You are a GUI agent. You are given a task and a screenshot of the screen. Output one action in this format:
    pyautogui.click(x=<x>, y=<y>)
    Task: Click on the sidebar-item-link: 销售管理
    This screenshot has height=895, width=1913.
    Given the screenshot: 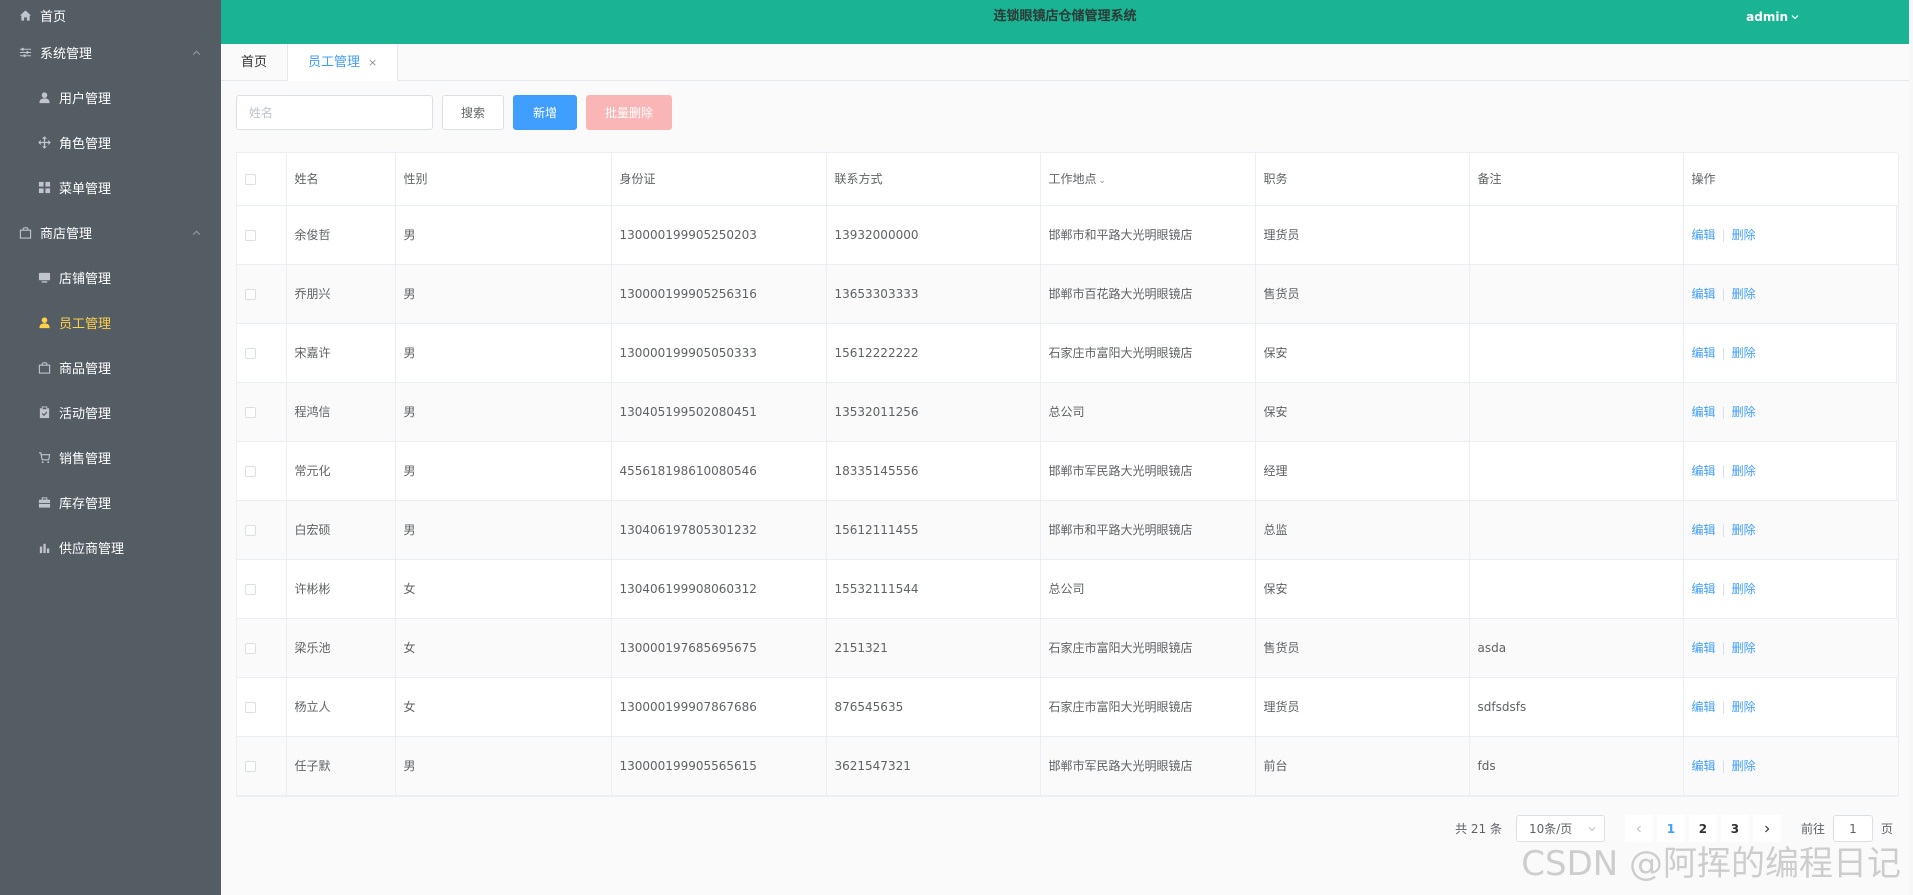 What is the action you would take?
    pyautogui.click(x=110, y=457)
    